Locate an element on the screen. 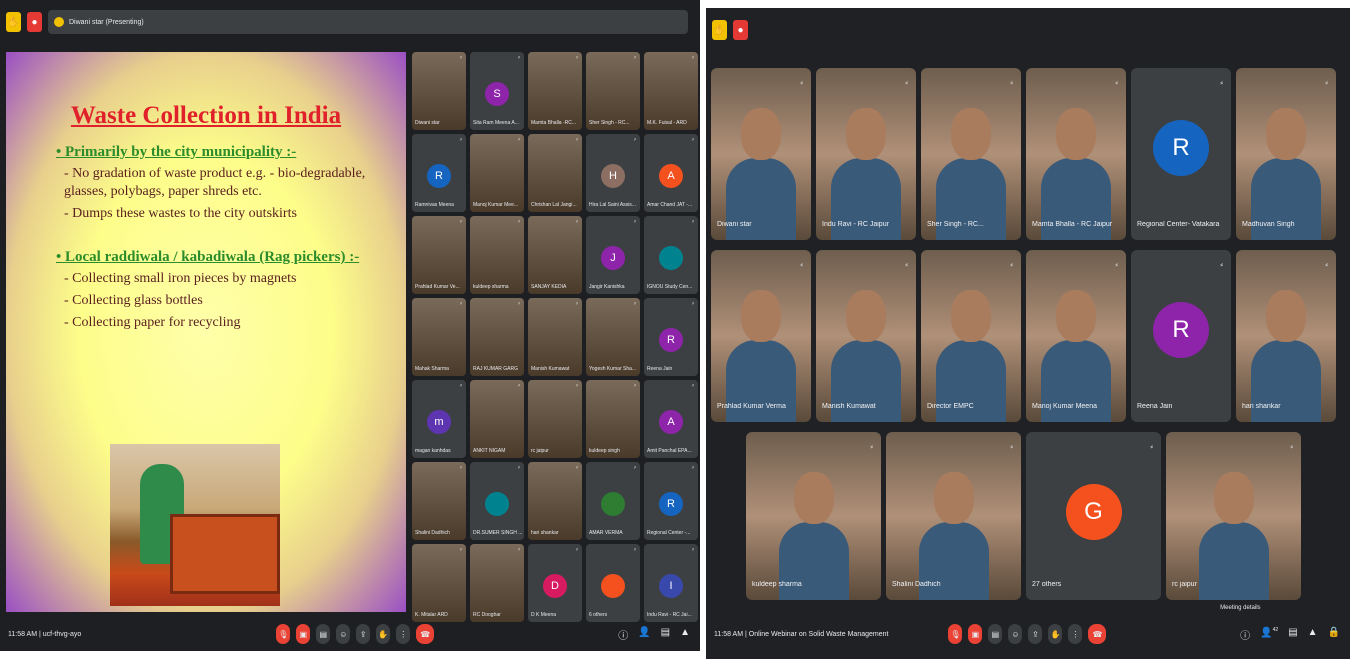 Image resolution: width=1350 pixels, height=659 pixels. slide-bullet-1: Primarily by the city municipality :- is located at coordinates (231, 152).